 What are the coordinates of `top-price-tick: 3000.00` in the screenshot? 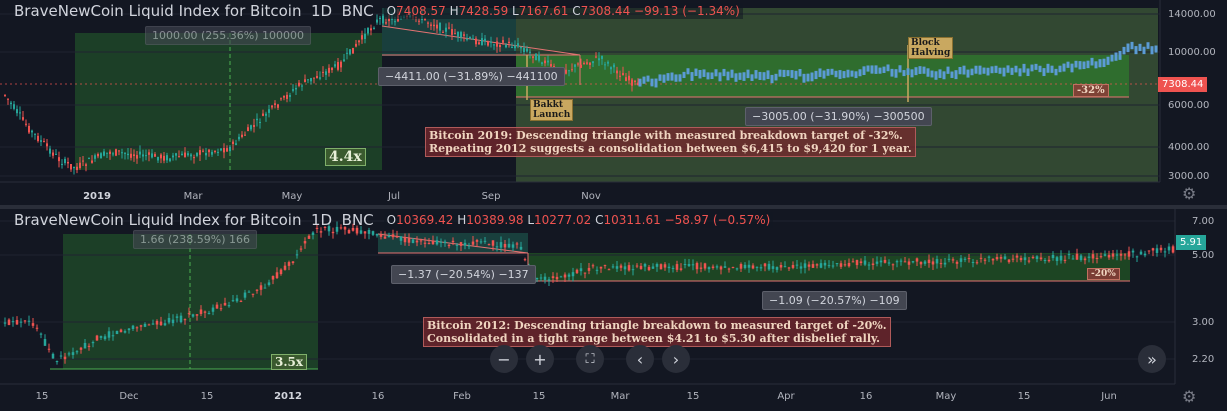 It's located at (1188, 176).